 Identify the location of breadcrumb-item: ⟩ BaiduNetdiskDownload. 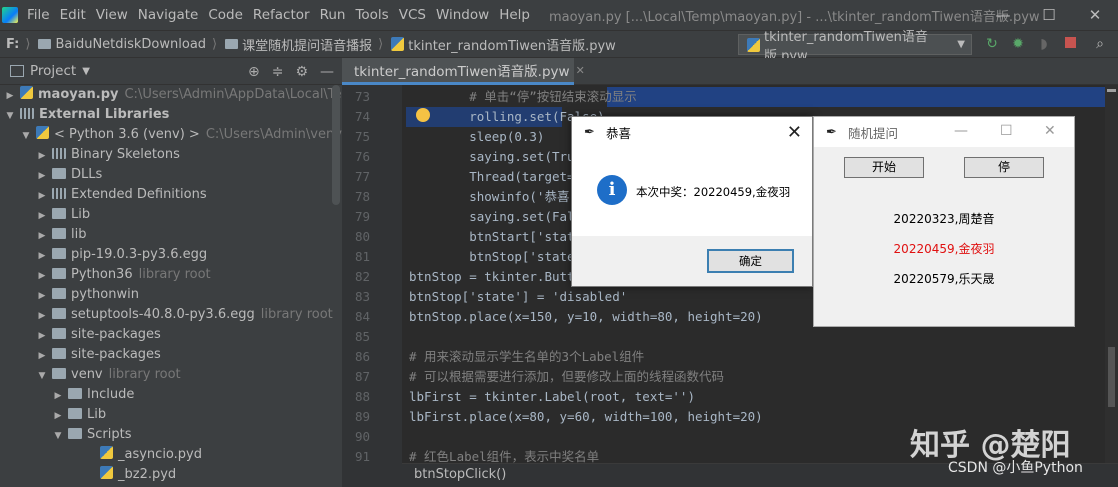
(112, 44).